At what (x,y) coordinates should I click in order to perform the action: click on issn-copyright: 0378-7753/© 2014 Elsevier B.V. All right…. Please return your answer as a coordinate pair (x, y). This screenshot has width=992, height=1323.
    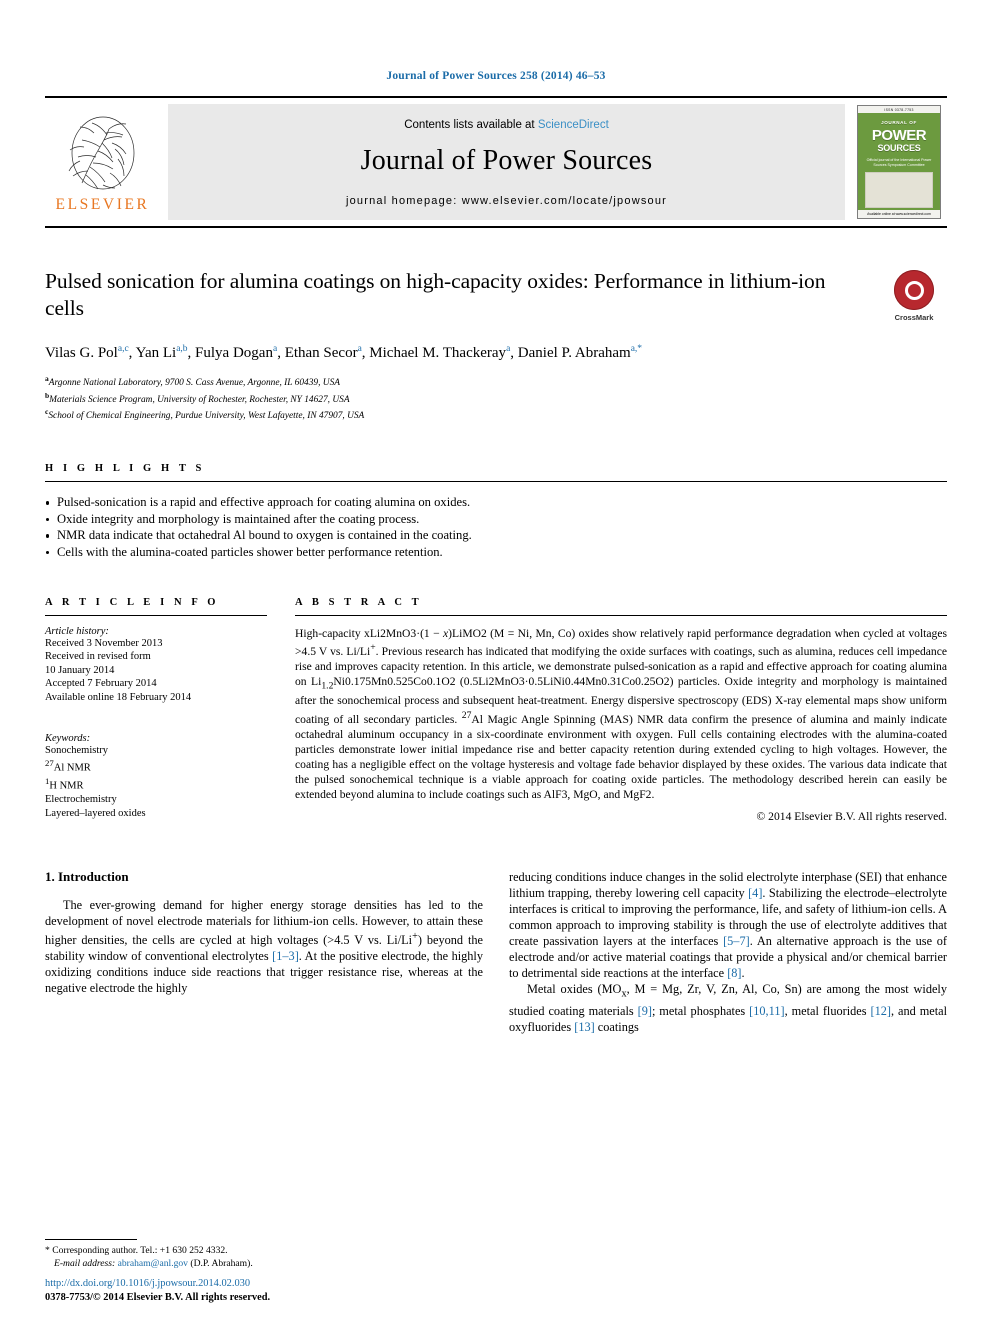
    Looking at the image, I should click on (158, 1297).